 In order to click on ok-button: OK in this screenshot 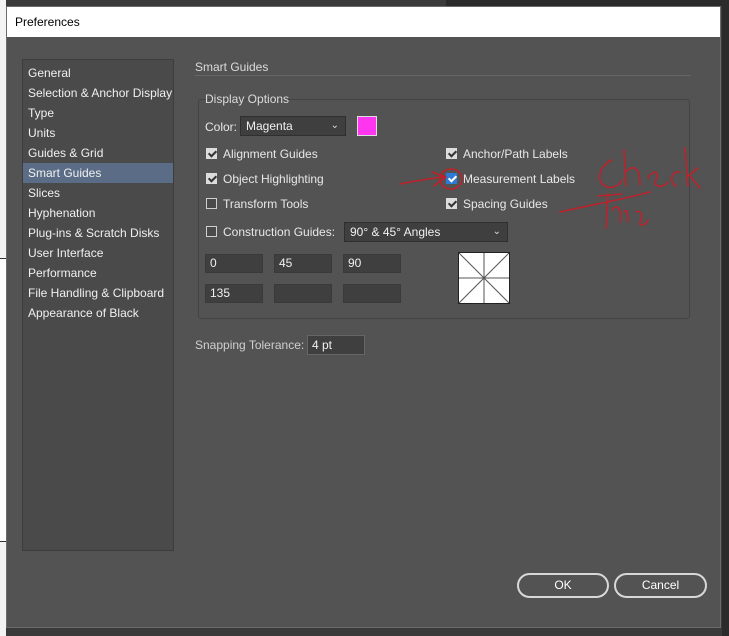, I will do `click(563, 585)`.